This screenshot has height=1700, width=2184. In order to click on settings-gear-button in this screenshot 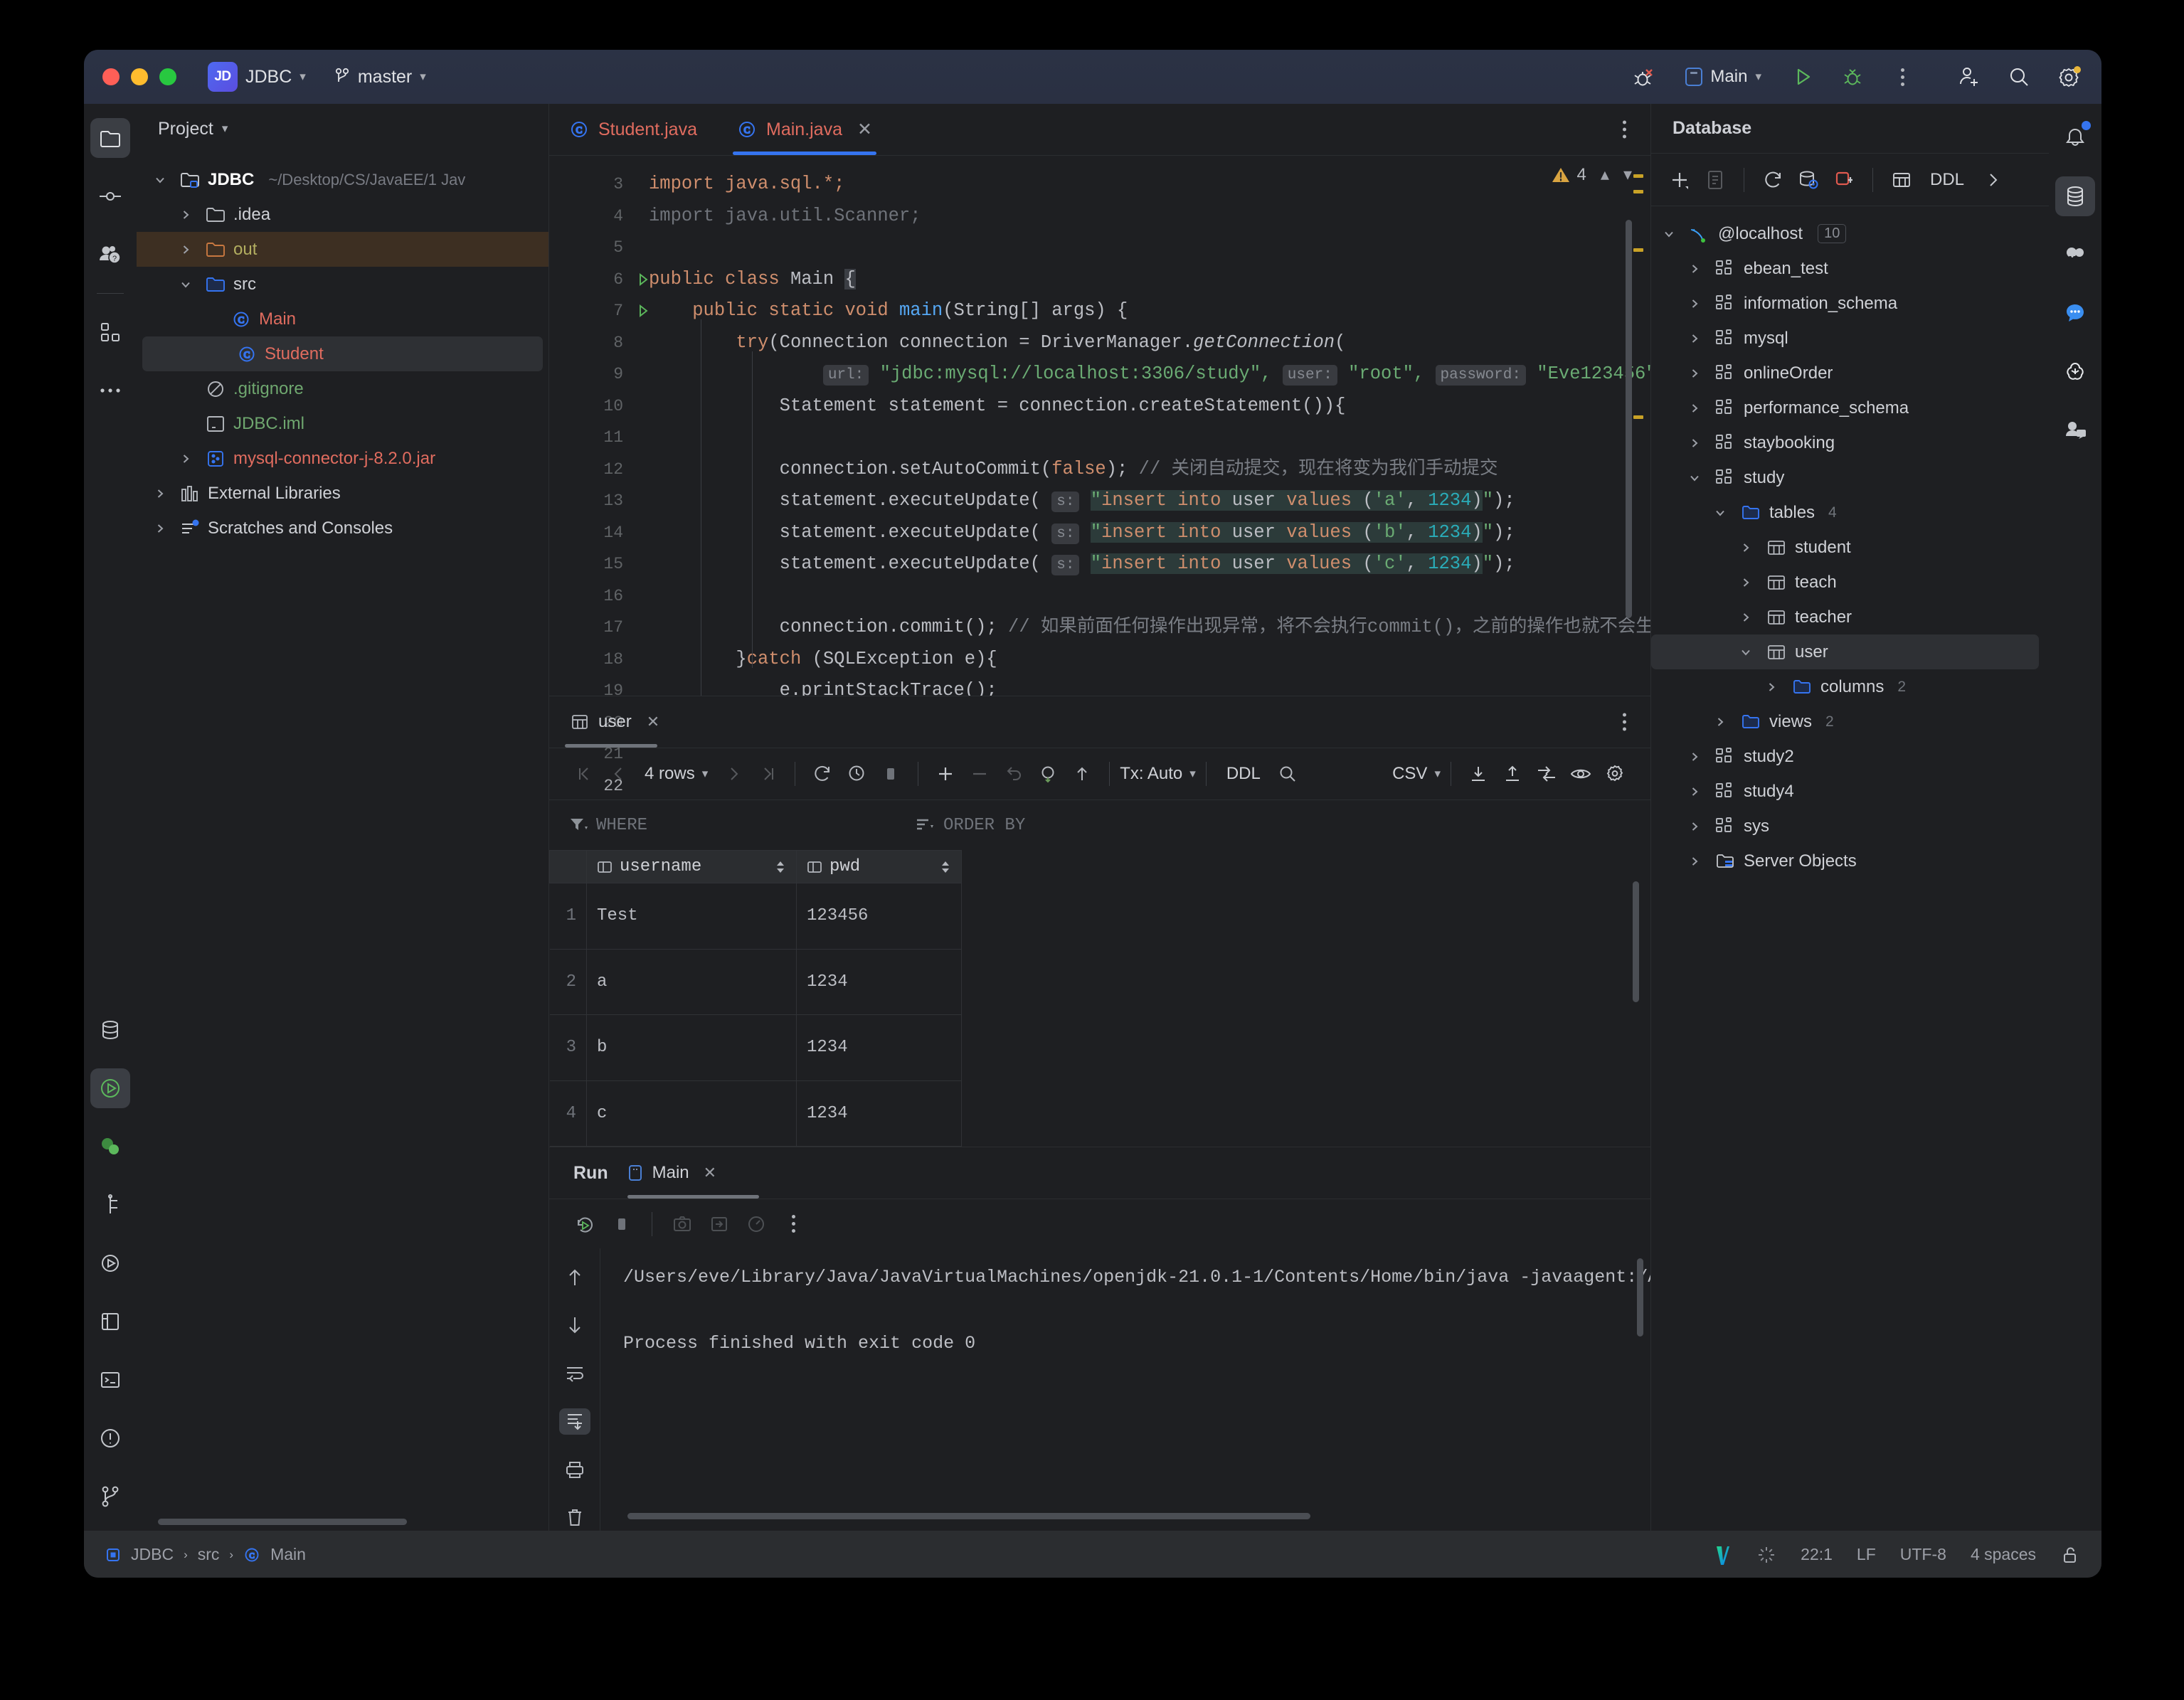, I will do `click(2069, 77)`.